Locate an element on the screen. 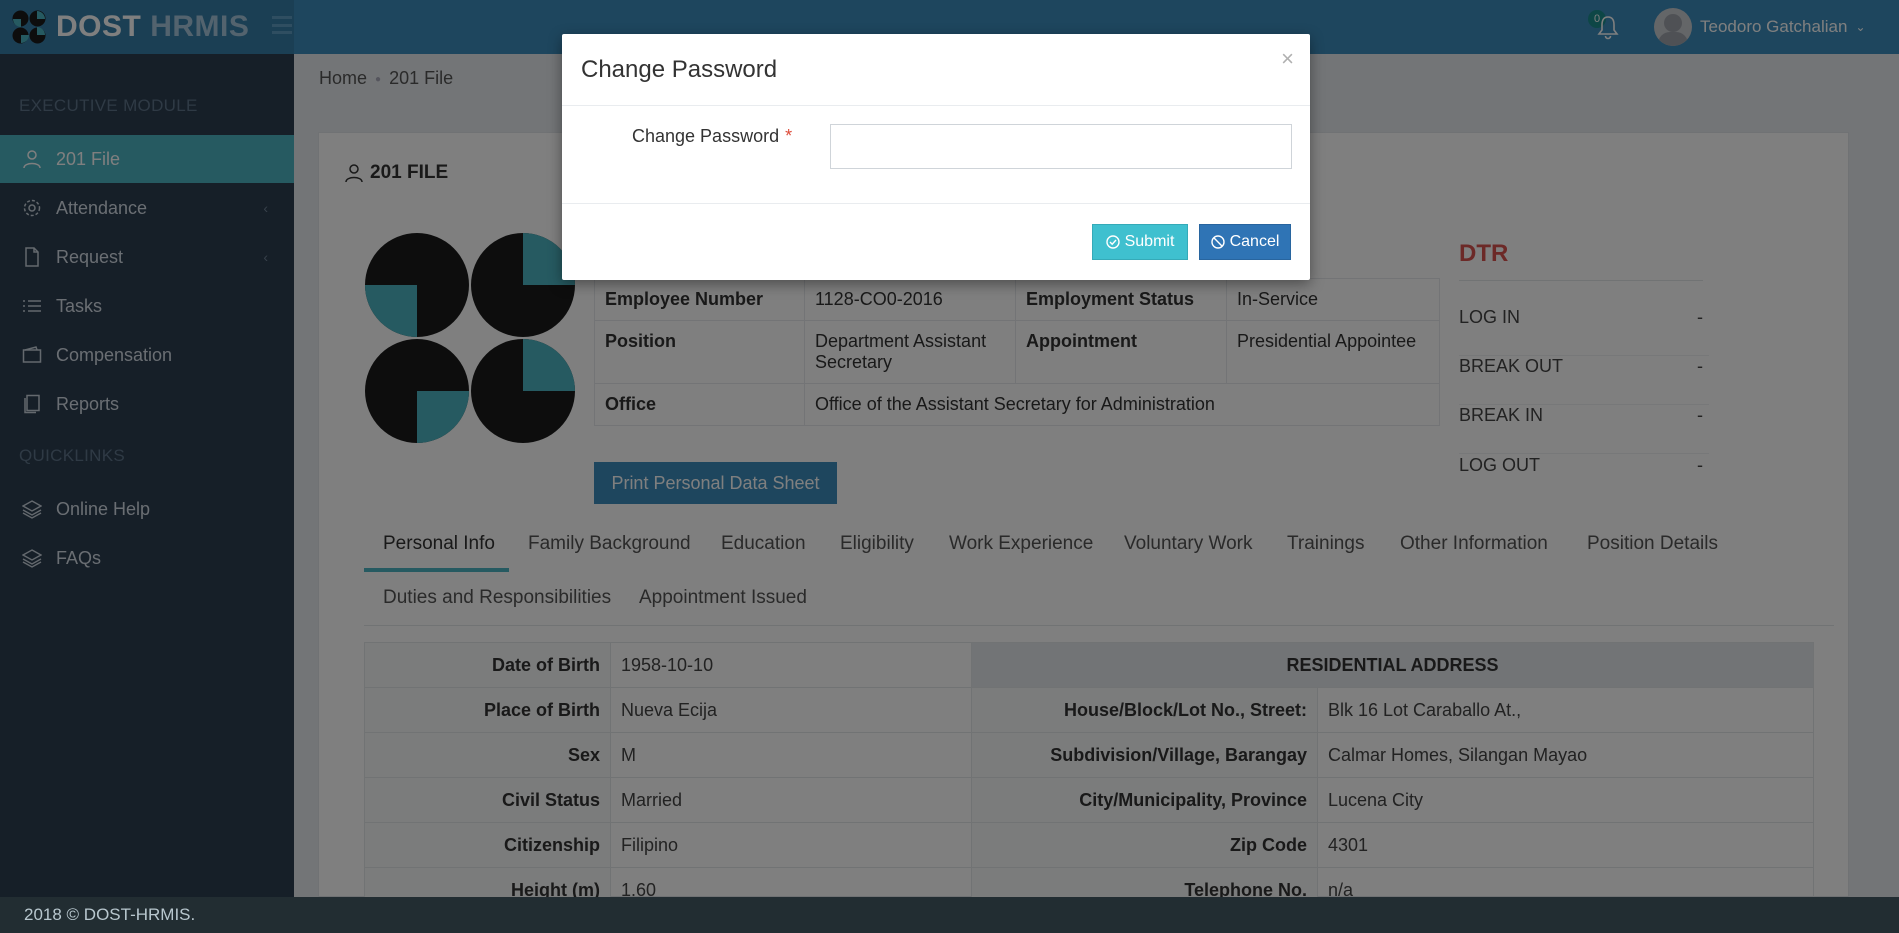 Image resolution: width=1899 pixels, height=933 pixels. cancel-button: Cancel is located at coordinates (1245, 242).